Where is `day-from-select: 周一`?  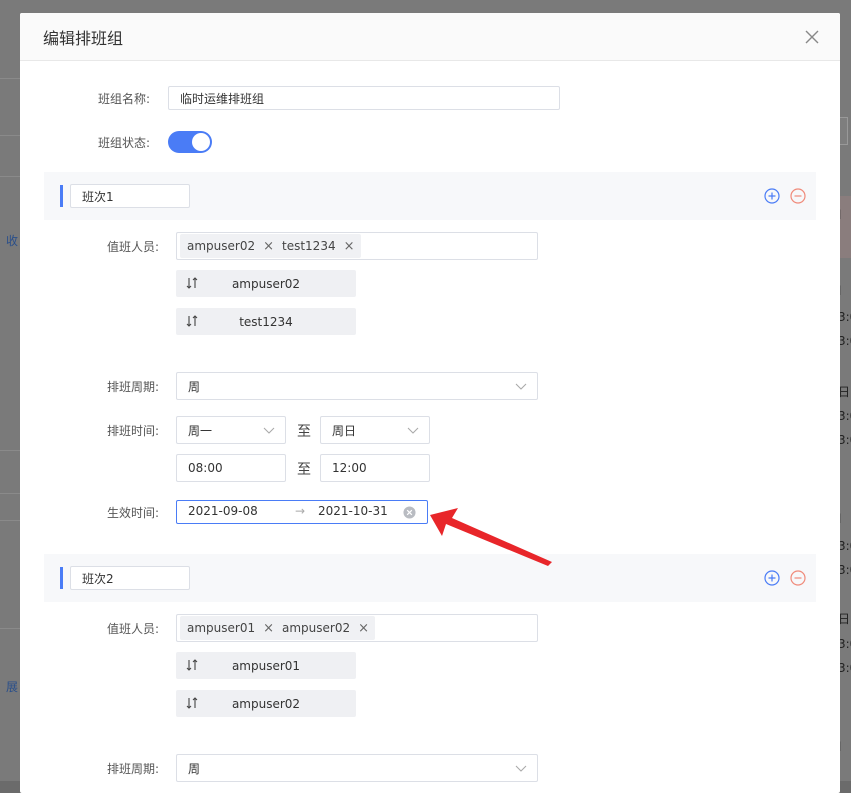
day-from-select: 周一 is located at coordinates (231, 430).